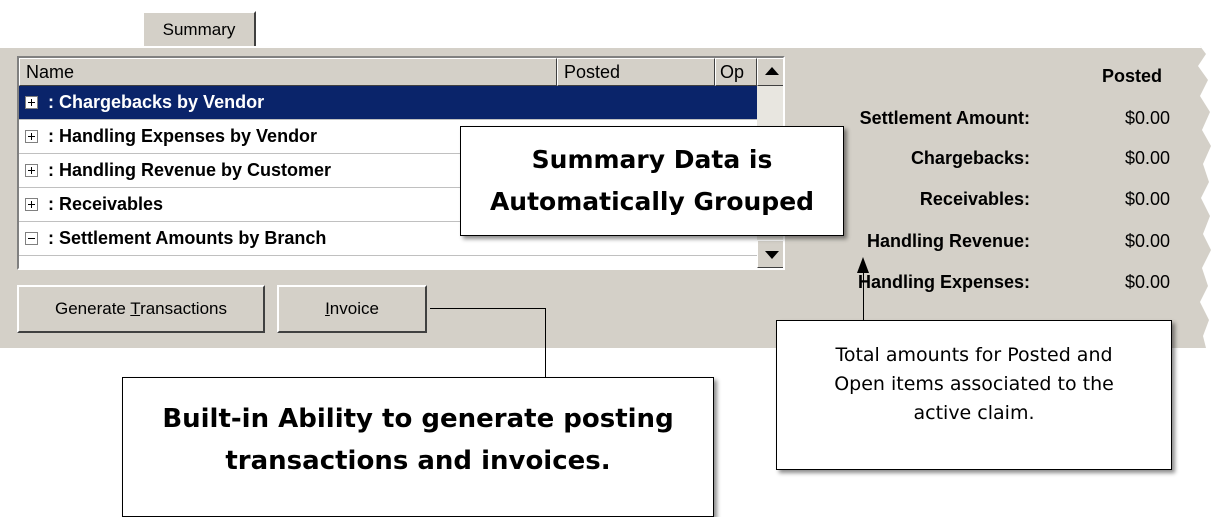 The height and width of the screenshot is (517, 1225). I want to click on callout-text: Open items associated to the, so click(974, 384).